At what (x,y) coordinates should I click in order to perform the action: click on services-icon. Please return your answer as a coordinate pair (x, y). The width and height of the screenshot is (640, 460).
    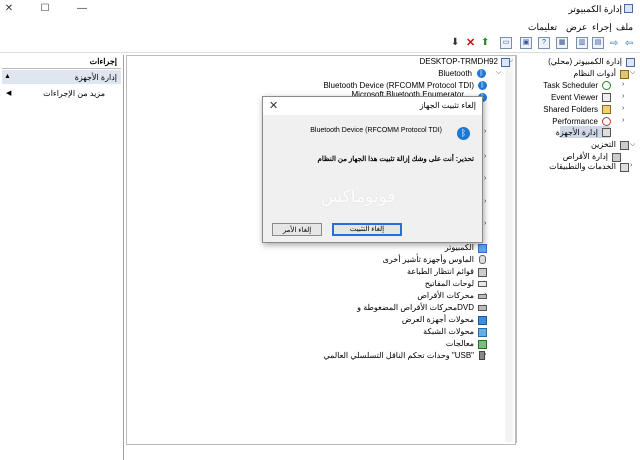
    Looking at the image, I should click on (624, 167).